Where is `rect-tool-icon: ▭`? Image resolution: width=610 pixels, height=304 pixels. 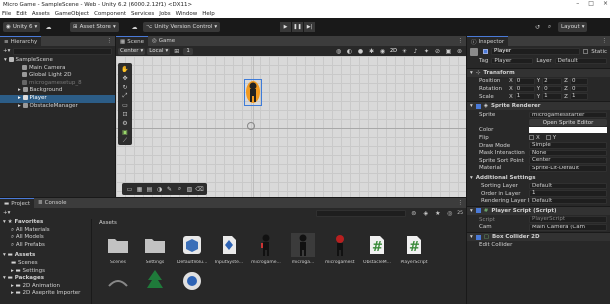
rect-tool-icon: ▭ is located at coordinates (125, 105).